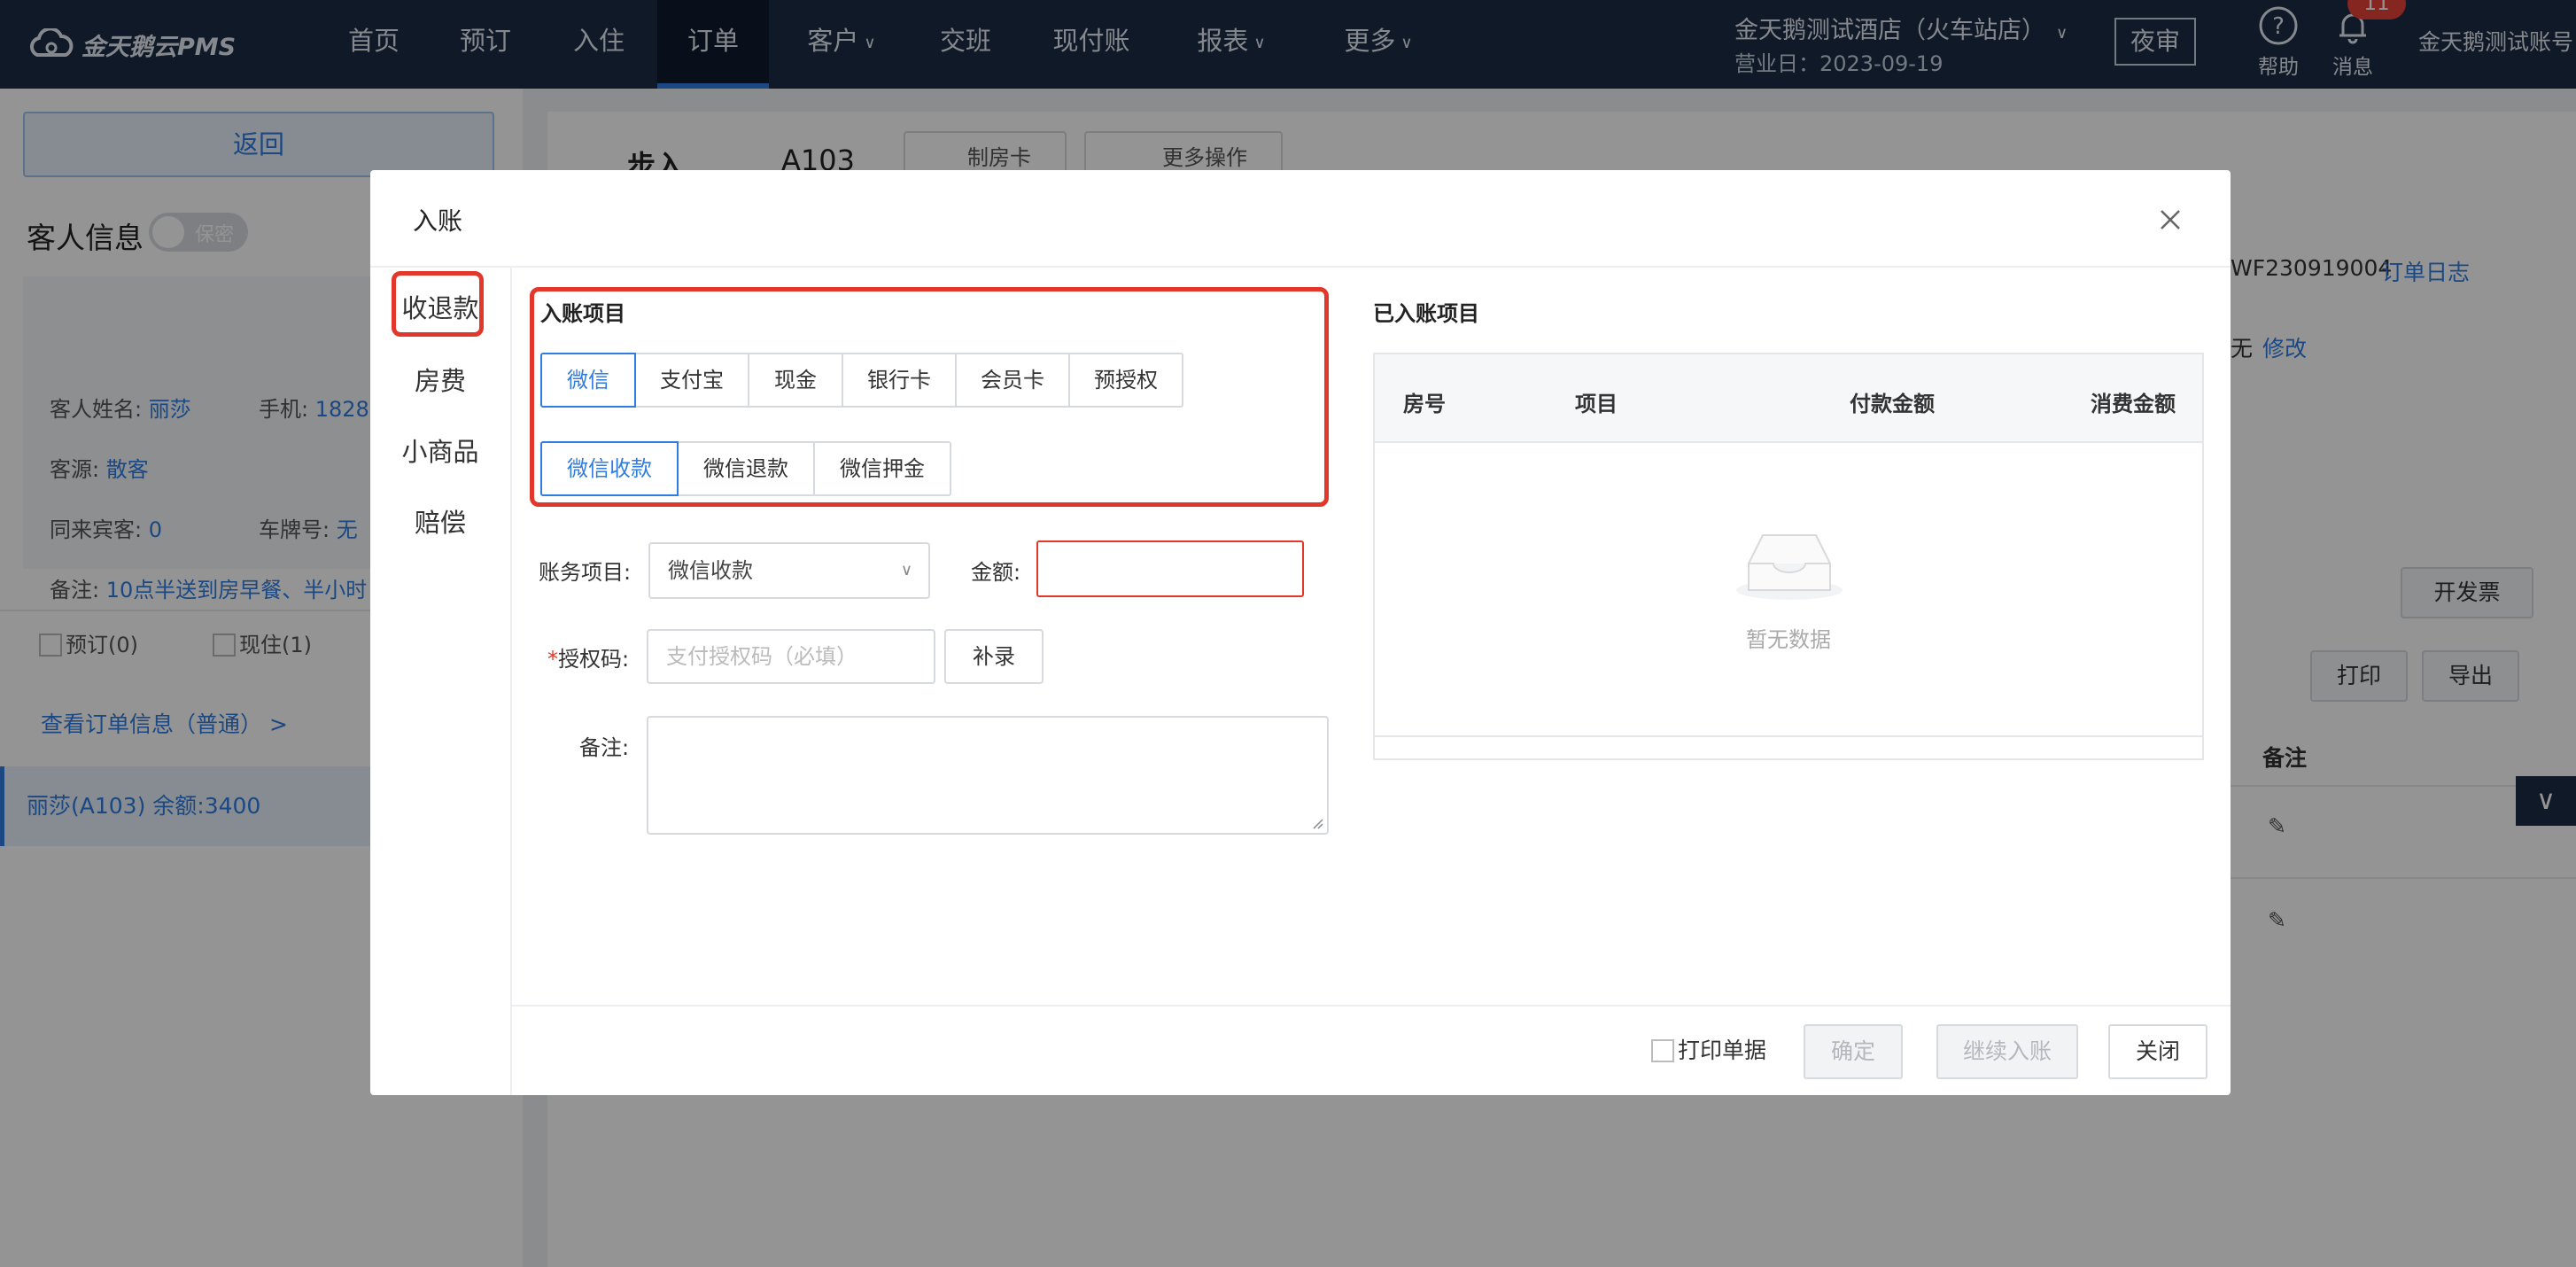 The height and width of the screenshot is (1267, 2576). I want to click on amount-label: 金额:, so click(996, 573).